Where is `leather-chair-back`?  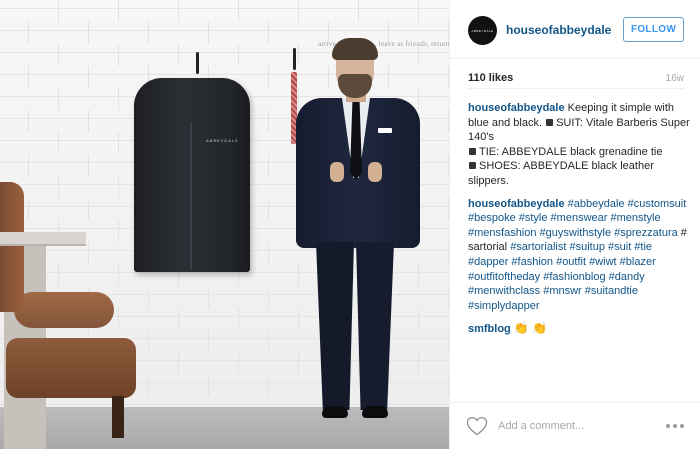
leather-chair-back is located at coordinates (12, 247).